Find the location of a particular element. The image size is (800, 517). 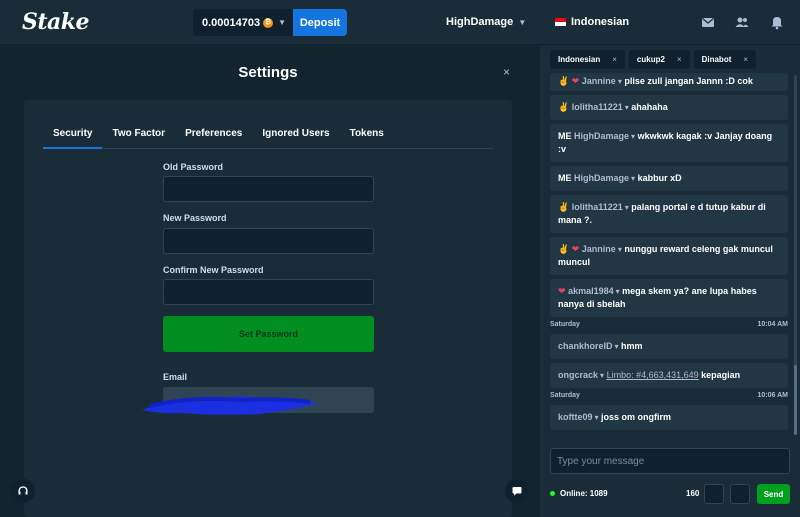

rain-button is located at coordinates (714, 494).